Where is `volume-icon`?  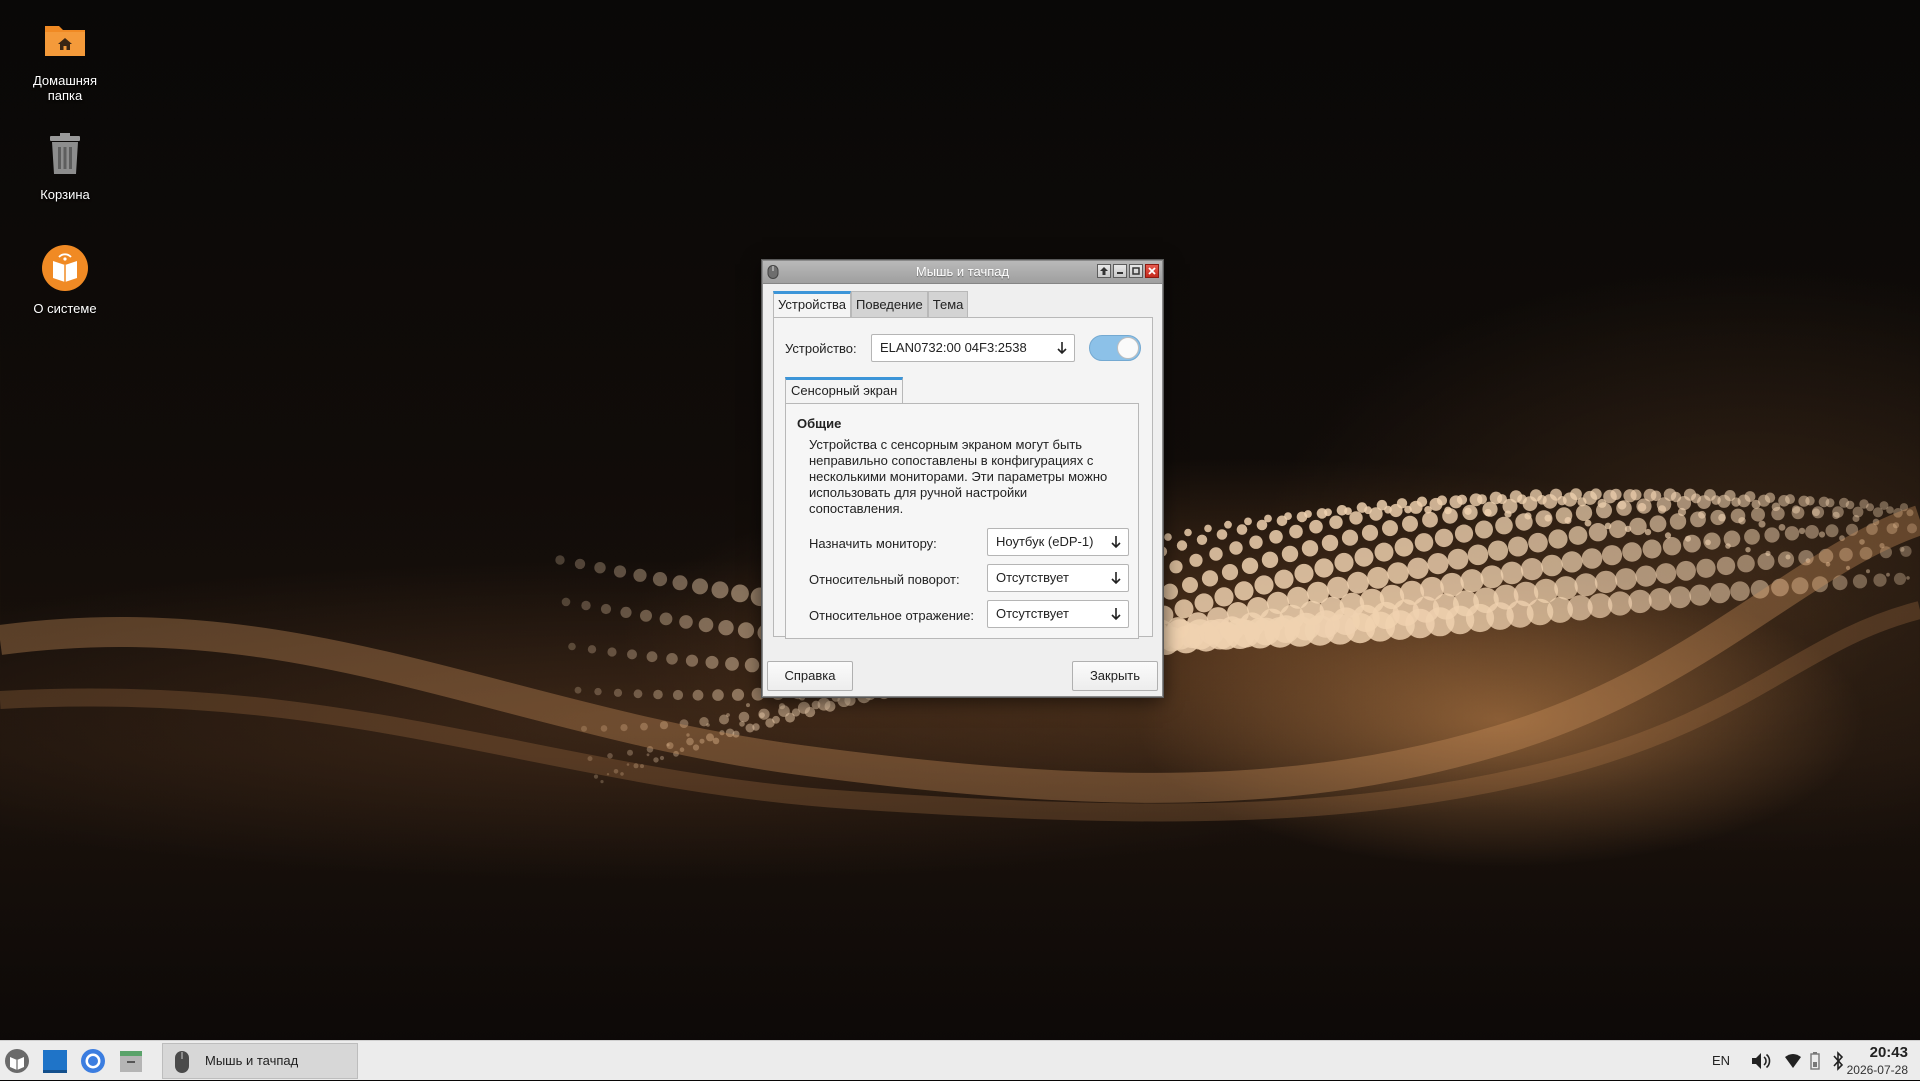
volume-icon is located at coordinates (1761, 1061).